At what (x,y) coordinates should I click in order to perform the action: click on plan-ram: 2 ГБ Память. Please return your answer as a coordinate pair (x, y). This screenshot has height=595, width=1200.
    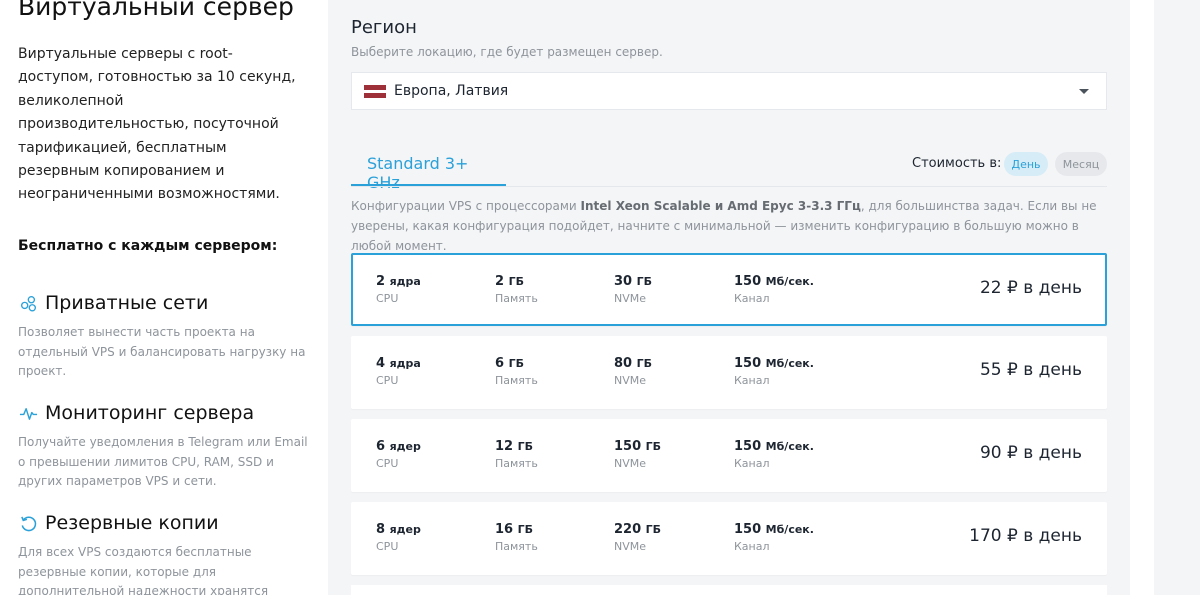
    Looking at the image, I should click on (516, 289).